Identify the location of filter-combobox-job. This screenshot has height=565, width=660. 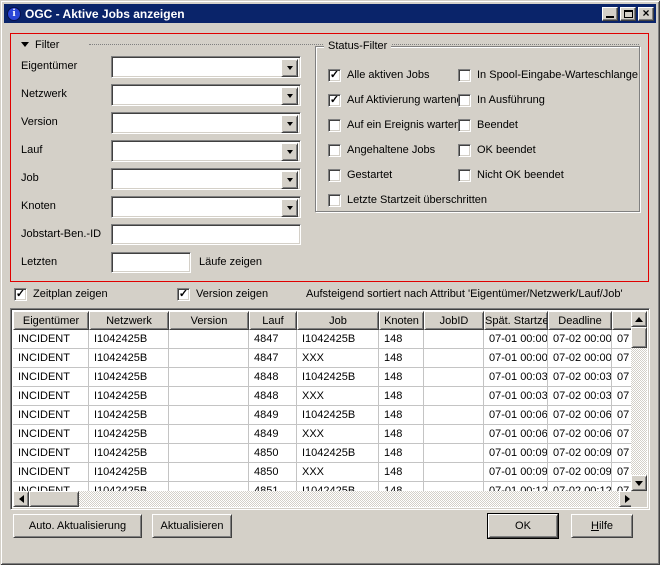
(206, 179).